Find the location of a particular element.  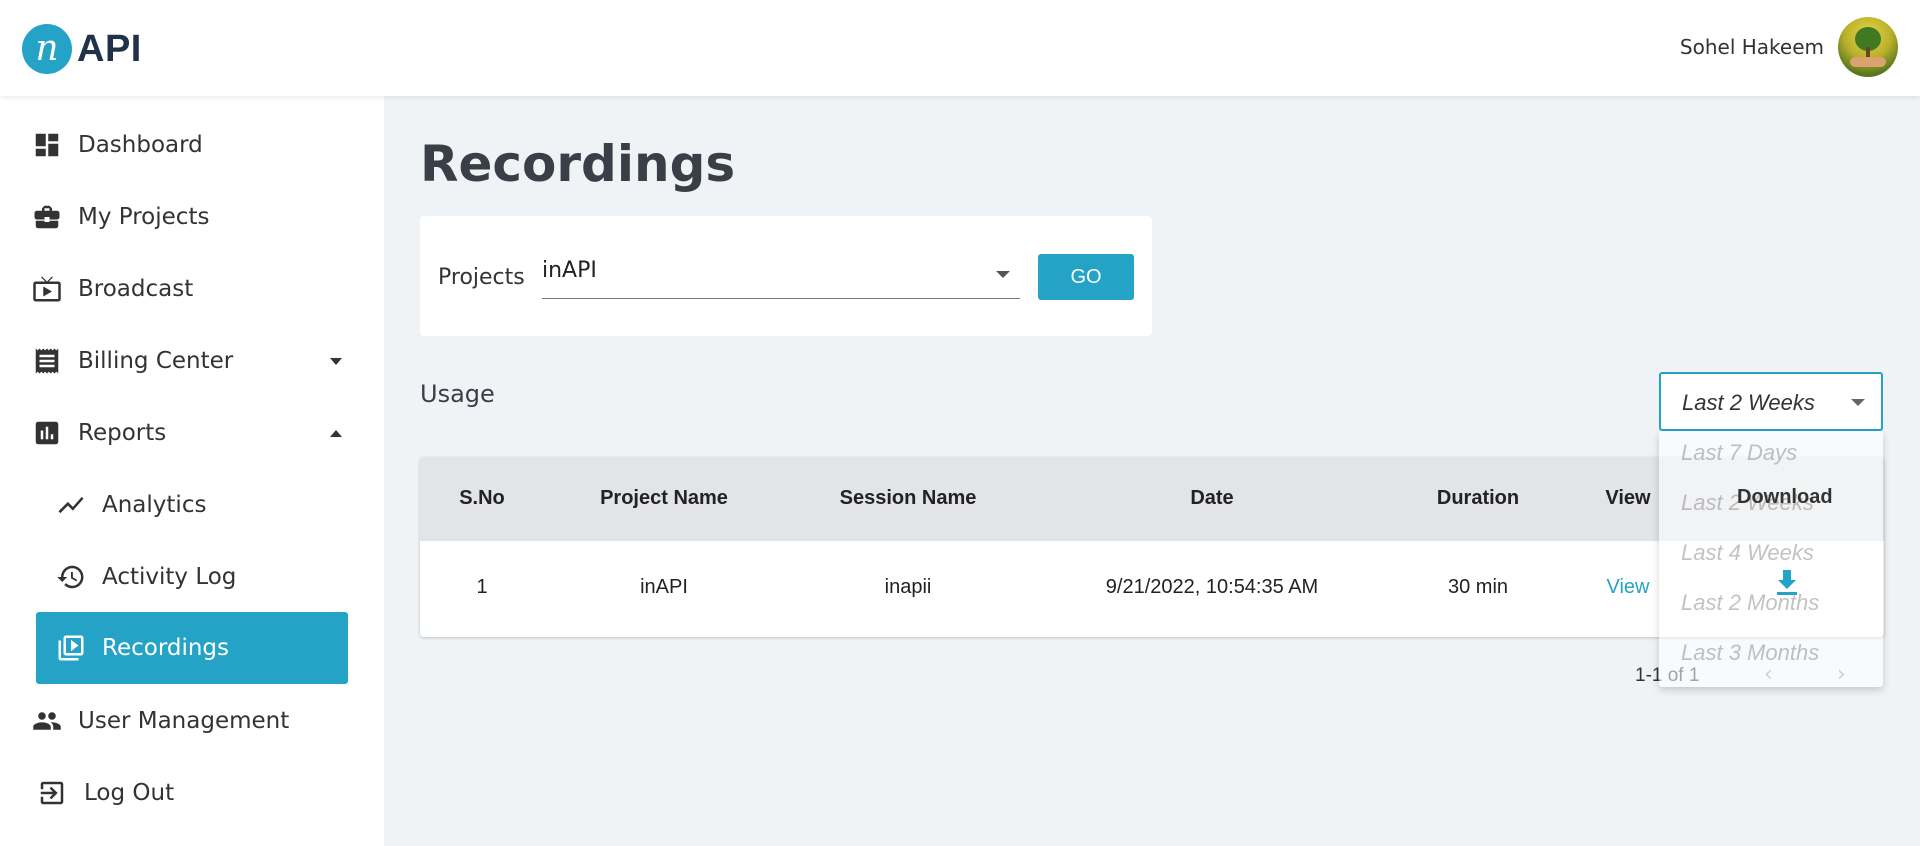

sidebar-item-label: Analytics is located at coordinates (154, 505).